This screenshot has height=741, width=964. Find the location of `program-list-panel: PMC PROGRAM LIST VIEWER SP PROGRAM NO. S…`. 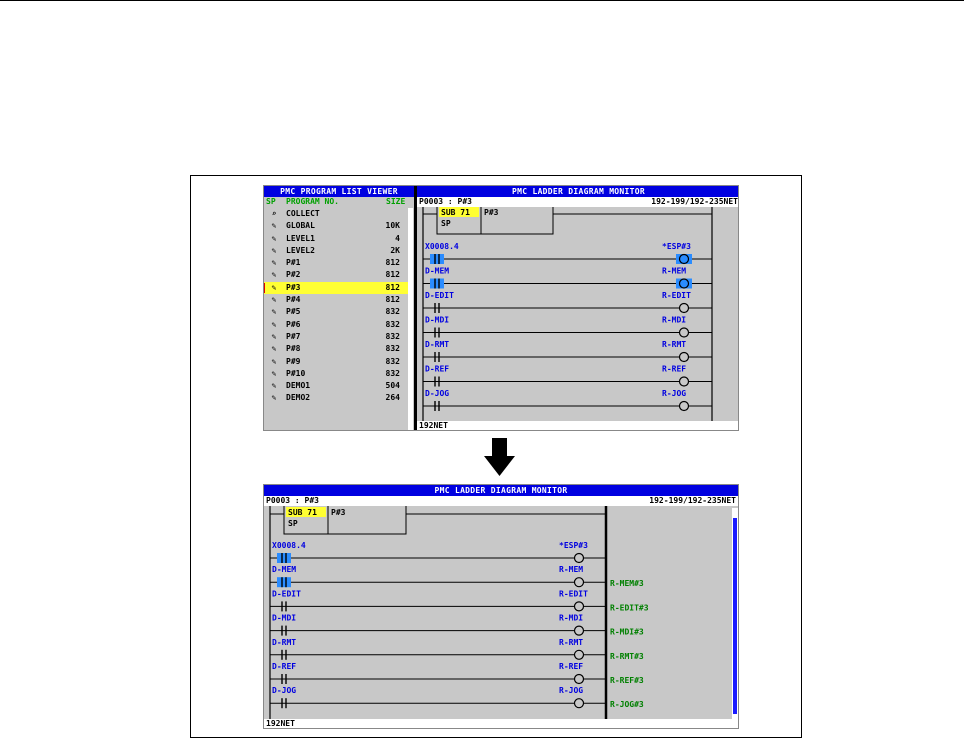

program-list-panel: PMC PROGRAM LIST VIEWER SP PROGRAM NO. S… is located at coordinates (339, 308).